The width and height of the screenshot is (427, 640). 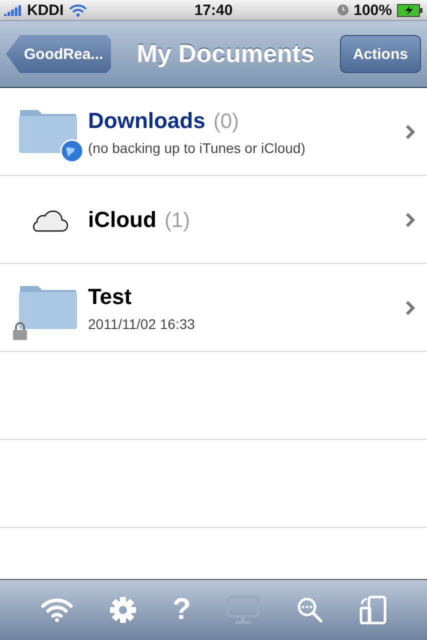 I want to click on battery-icon, so click(x=410, y=10).